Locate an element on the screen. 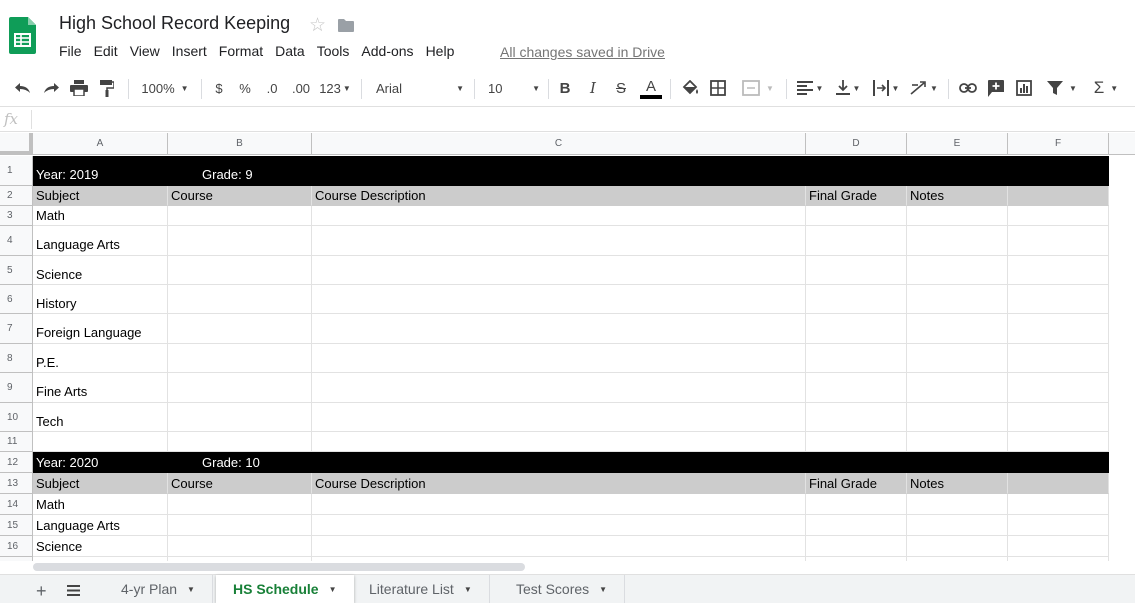 Image resolution: width=1135 pixels, height=603 pixels. save-status-link: All changes saved in Drive is located at coordinates (582, 52).